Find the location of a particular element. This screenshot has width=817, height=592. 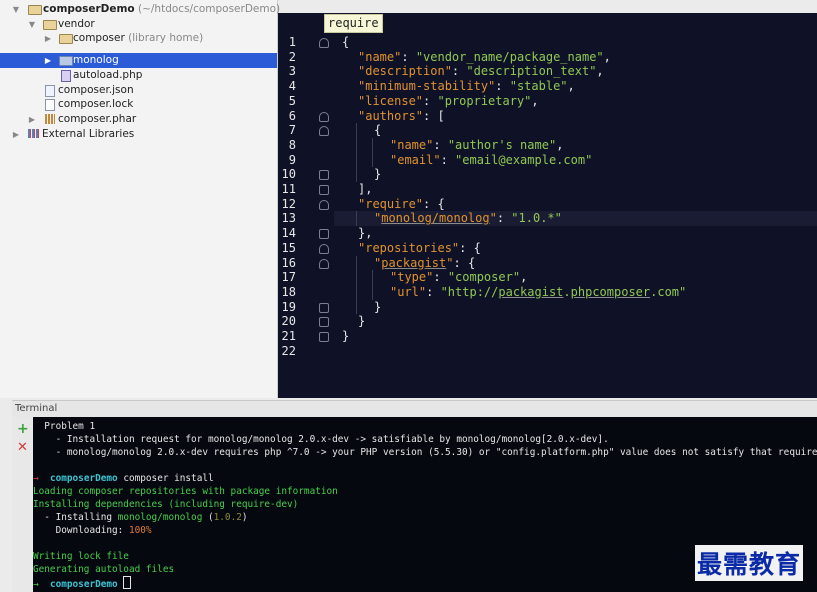

tree-item-label: autoload.php is located at coordinates (108, 75).